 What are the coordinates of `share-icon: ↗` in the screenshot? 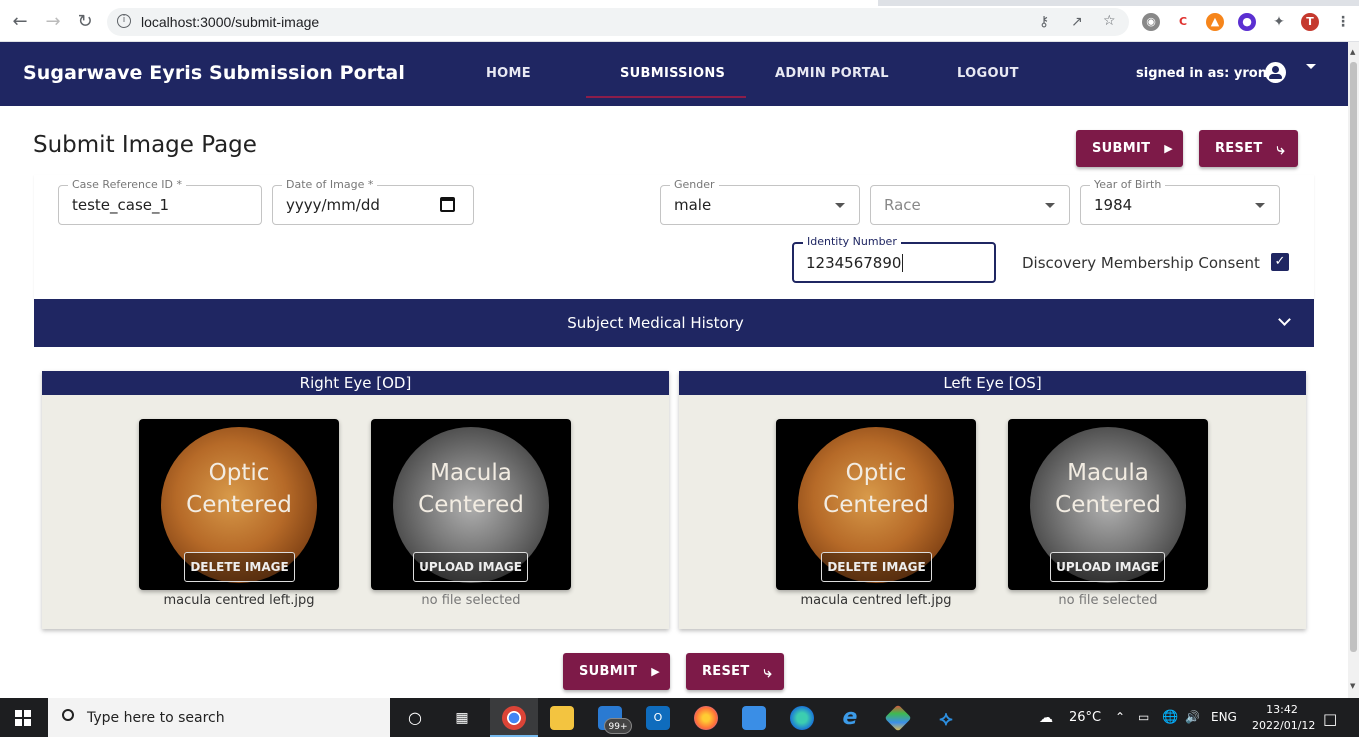 It's located at (1077, 22).